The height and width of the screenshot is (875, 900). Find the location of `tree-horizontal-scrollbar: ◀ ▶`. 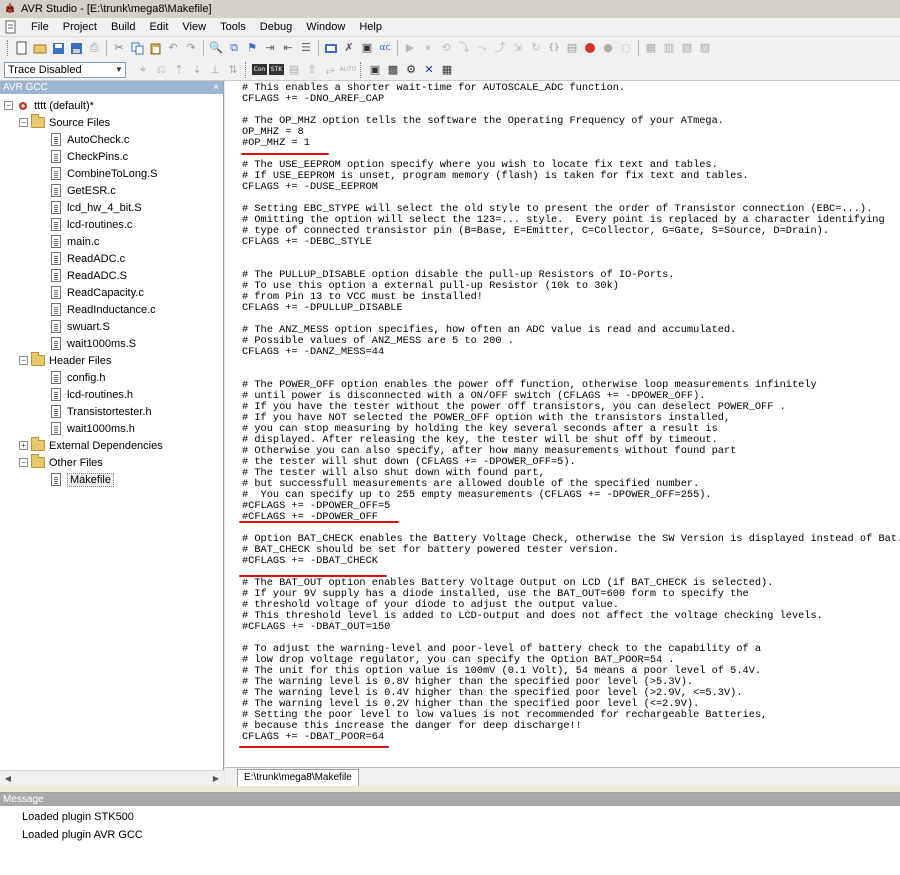

tree-horizontal-scrollbar: ◀ ▶ is located at coordinates (112, 778).